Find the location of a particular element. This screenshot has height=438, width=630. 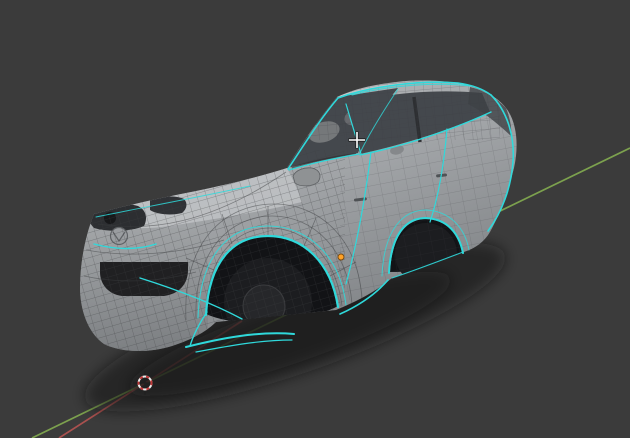

object-origin-dot is located at coordinates (341, 257).